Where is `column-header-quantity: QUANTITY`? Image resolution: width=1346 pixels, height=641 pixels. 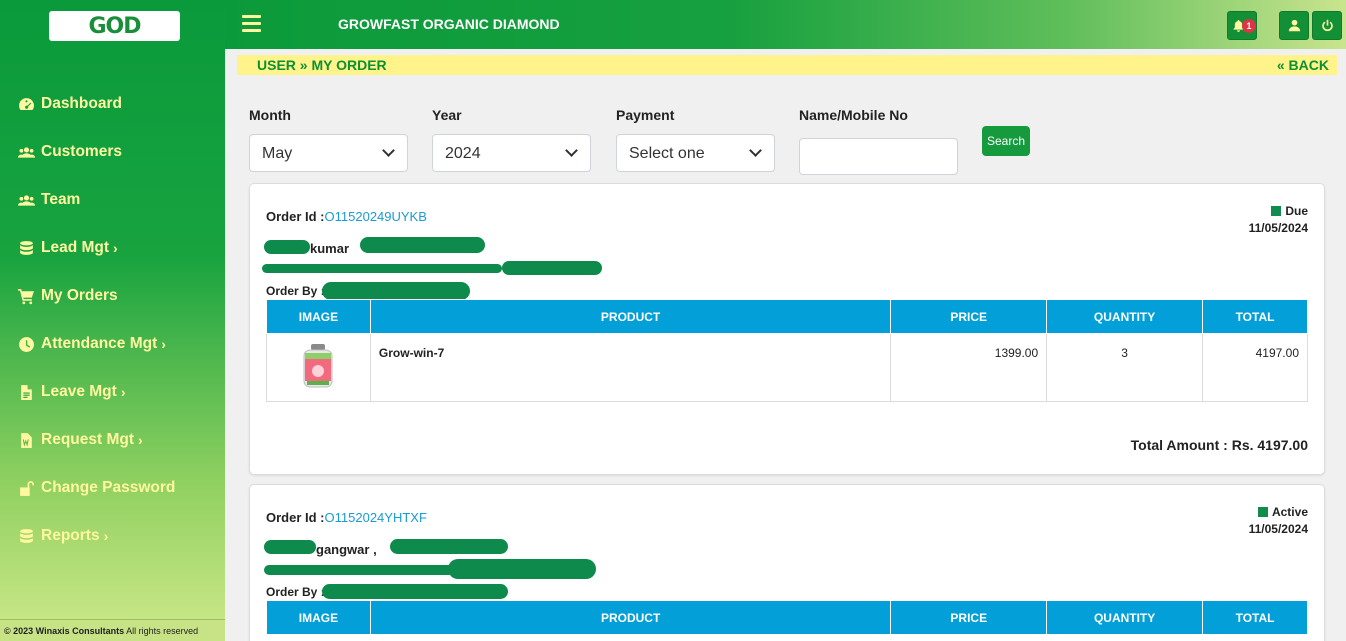 column-header-quantity: QUANTITY is located at coordinates (1125, 316).